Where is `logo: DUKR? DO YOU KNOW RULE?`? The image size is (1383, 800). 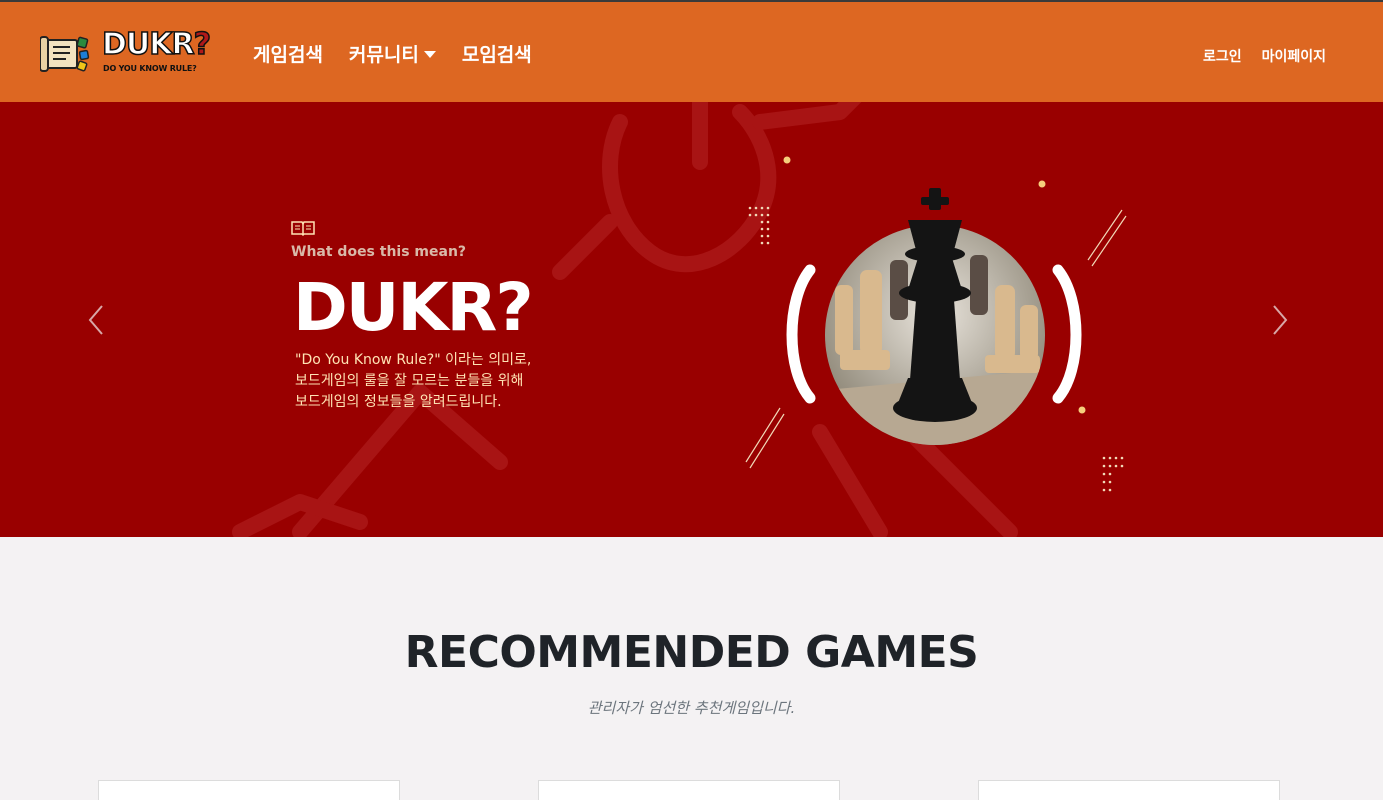
logo: DUKR? DO YOU KNOW RULE? is located at coordinates (126, 53).